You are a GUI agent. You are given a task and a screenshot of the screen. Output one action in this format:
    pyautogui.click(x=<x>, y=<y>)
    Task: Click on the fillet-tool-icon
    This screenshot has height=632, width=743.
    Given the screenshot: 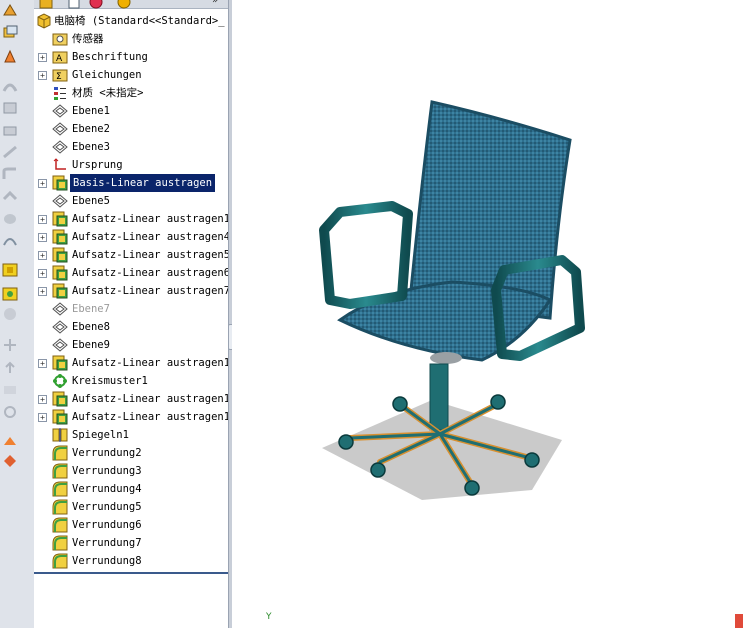 What is the action you would take?
    pyautogui.click(x=10, y=173)
    